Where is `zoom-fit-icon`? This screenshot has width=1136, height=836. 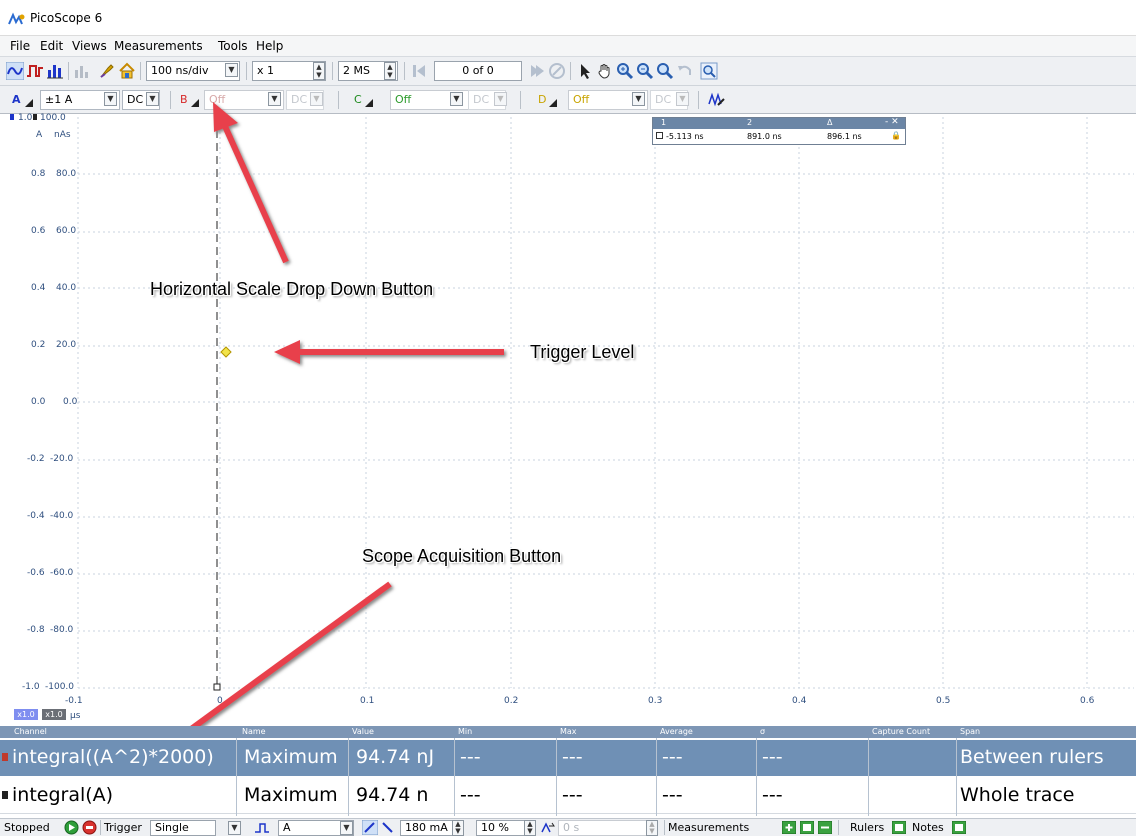 zoom-fit-icon is located at coordinates (665, 71).